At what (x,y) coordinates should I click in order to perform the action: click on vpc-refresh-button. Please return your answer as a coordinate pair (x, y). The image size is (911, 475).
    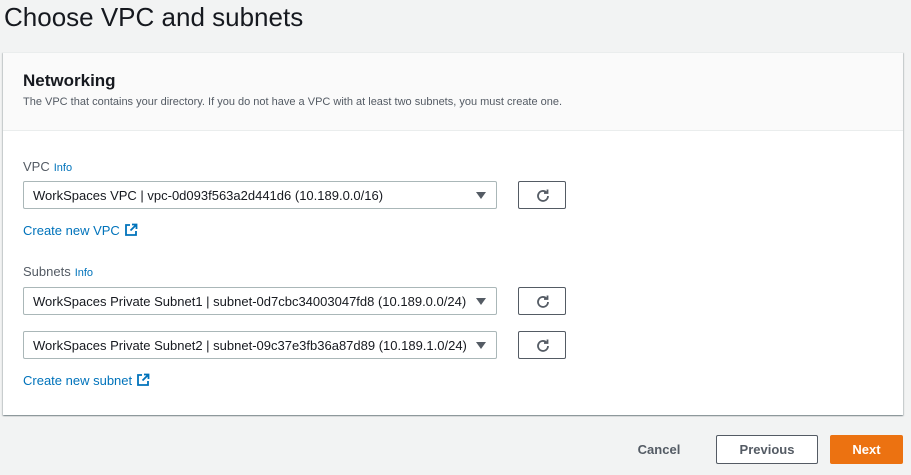
    Looking at the image, I should click on (542, 195).